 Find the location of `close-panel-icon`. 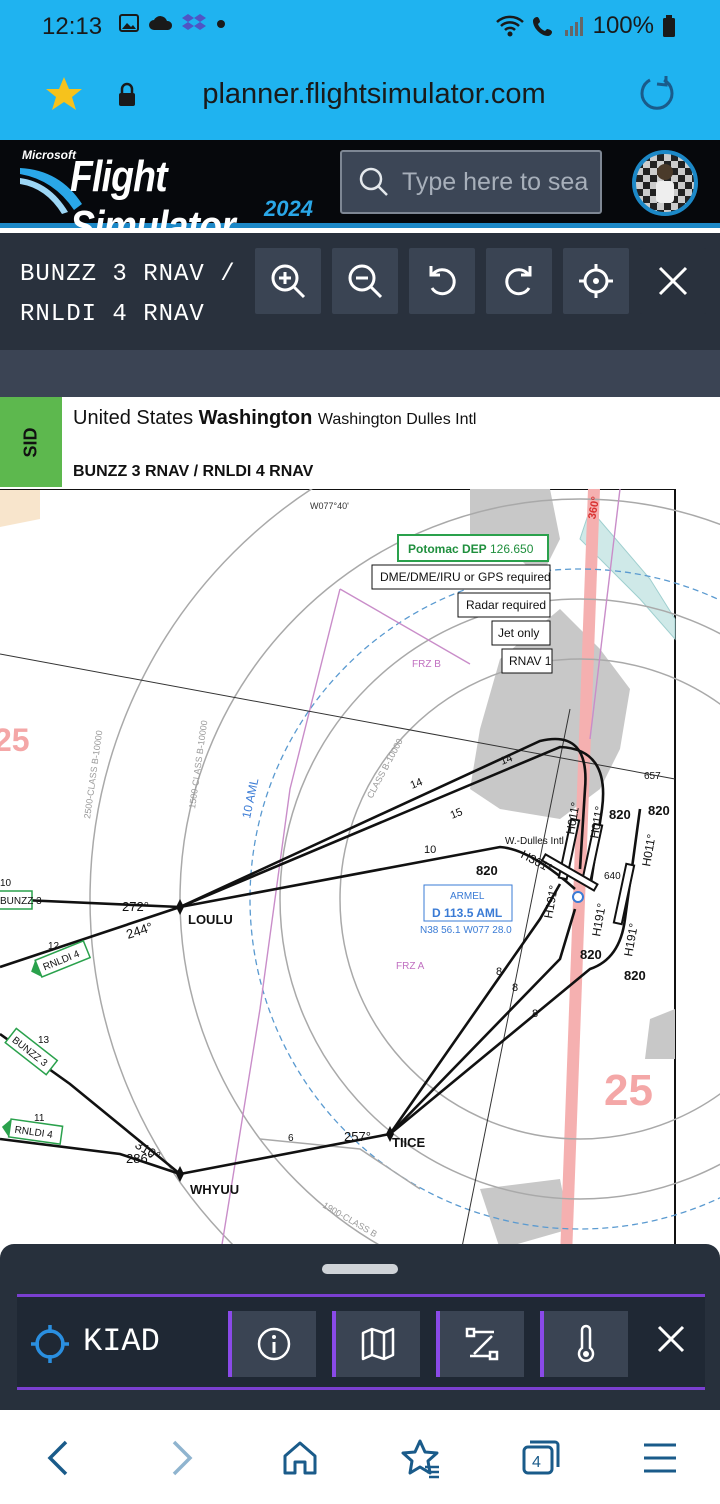

close-panel-icon is located at coordinates (671, 1339).